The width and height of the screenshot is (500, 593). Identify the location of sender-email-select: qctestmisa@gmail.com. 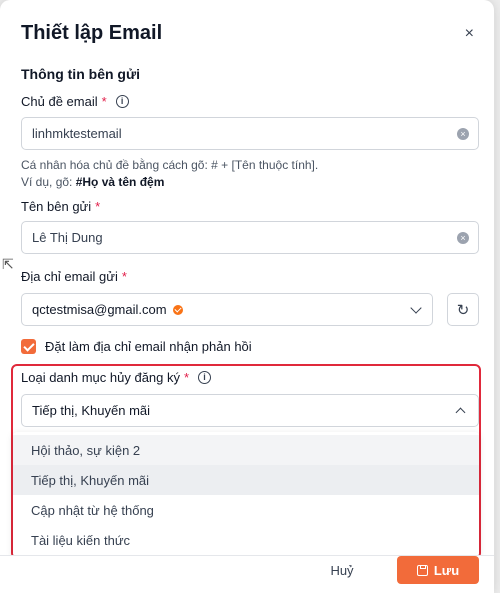
(227, 309).